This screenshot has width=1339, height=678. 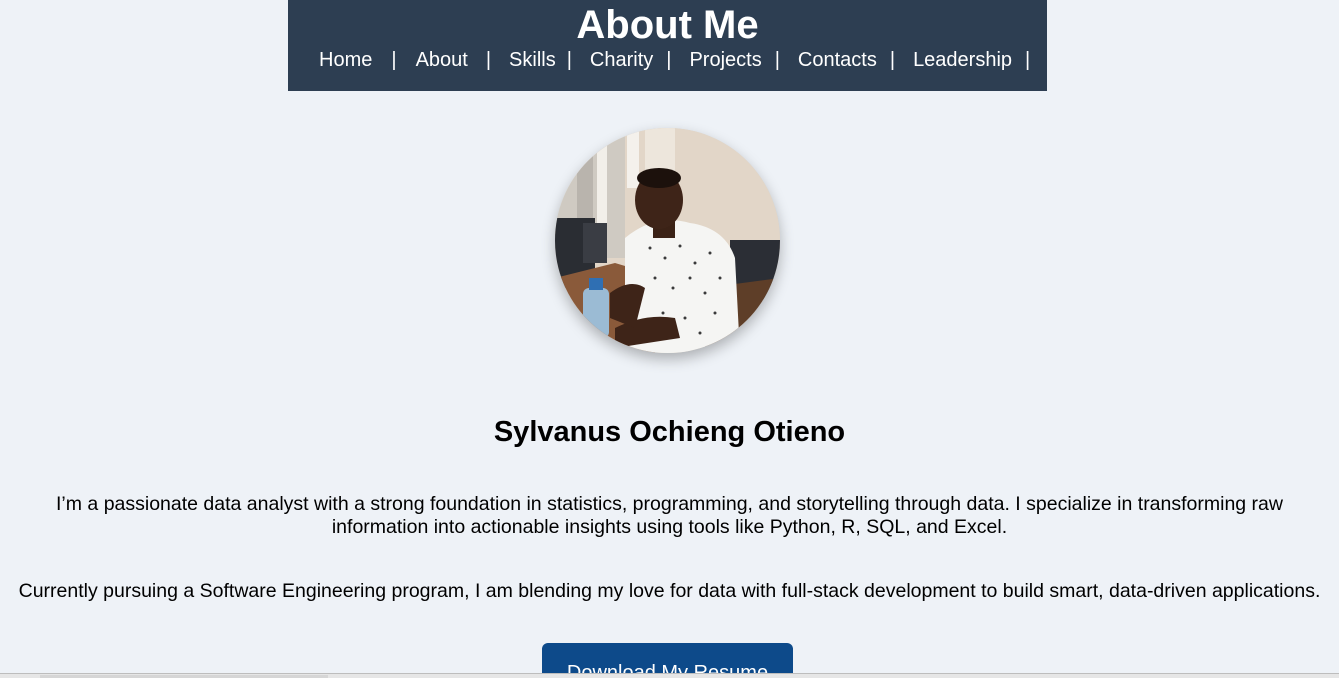 I want to click on profile-photo, so click(x=667, y=240).